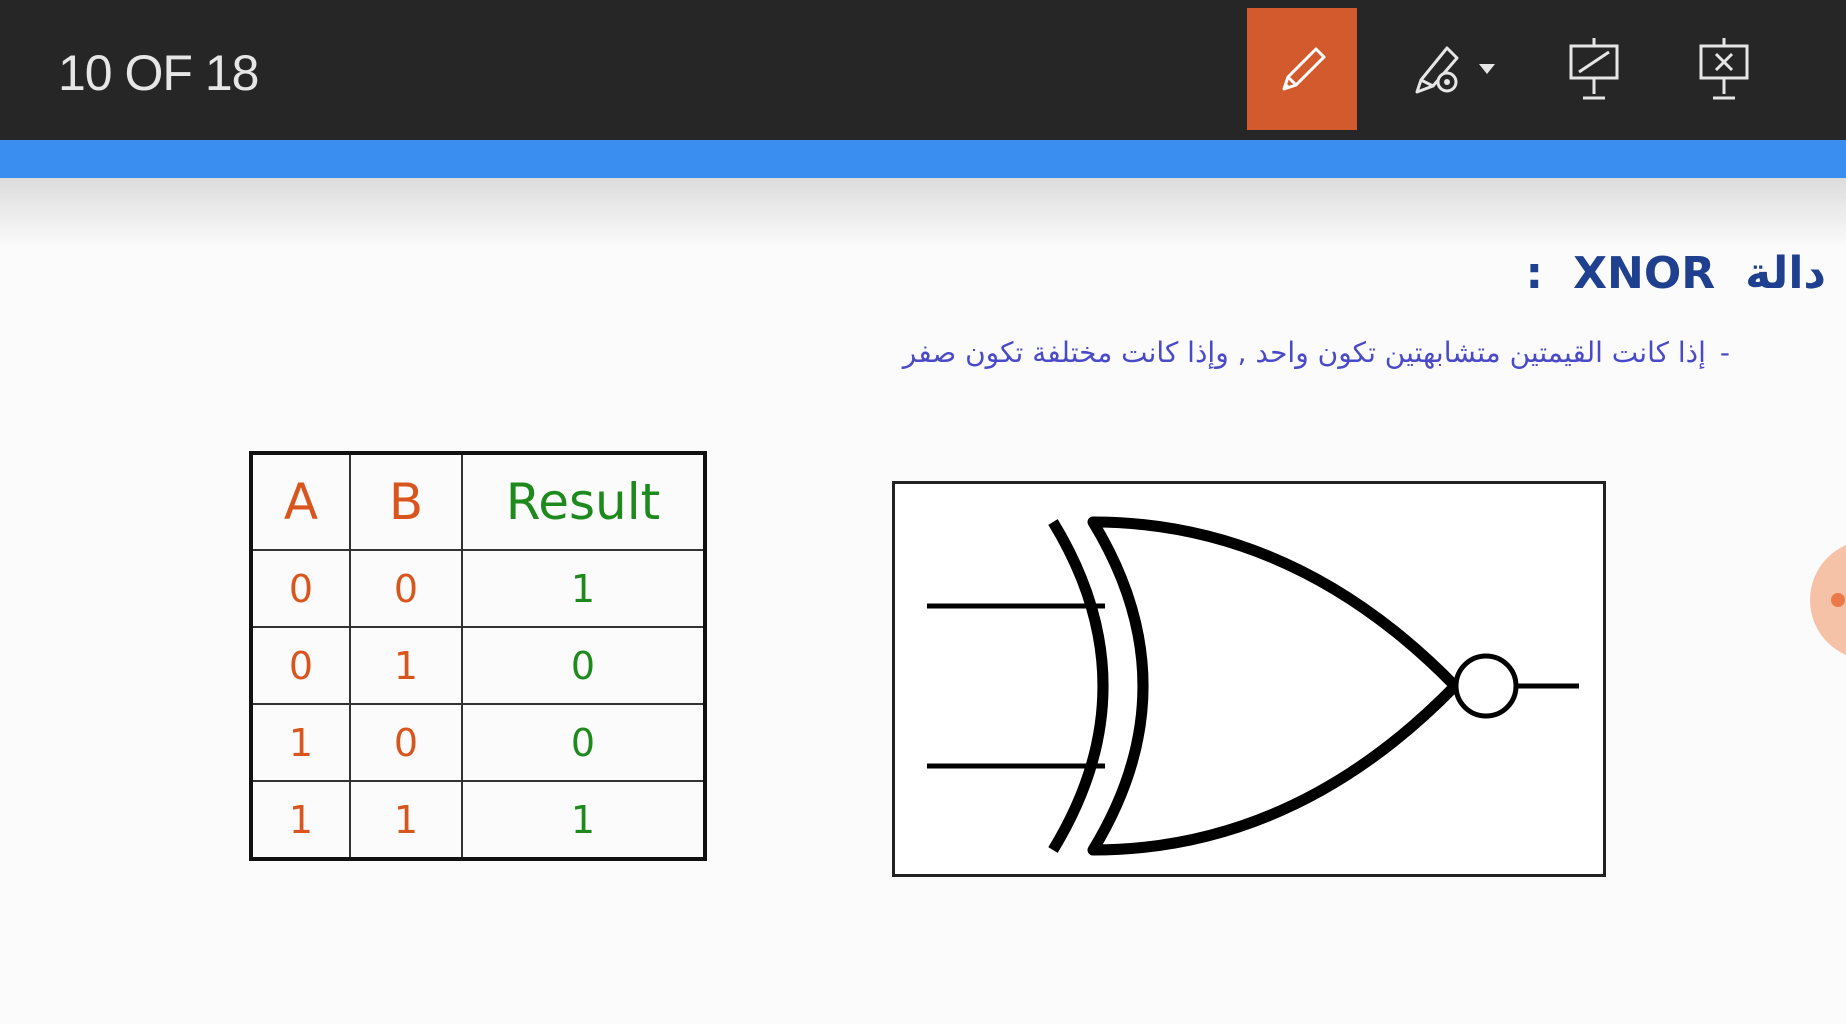 This screenshot has height=1024, width=1846. I want to click on truth-table: A B Result 0 0 1 0 1 0 1 0 0 1 1 1, so click(478, 656).